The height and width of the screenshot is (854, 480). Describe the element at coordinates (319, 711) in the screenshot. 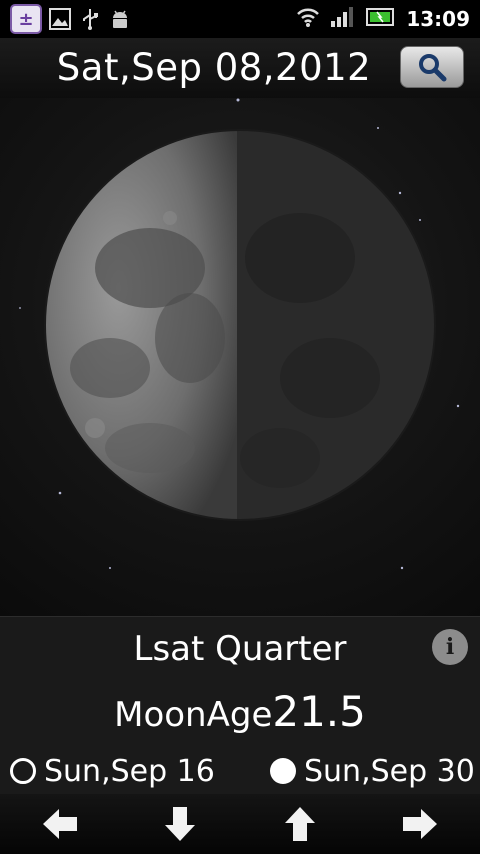

I see `moon-age-value: 21.5` at that location.